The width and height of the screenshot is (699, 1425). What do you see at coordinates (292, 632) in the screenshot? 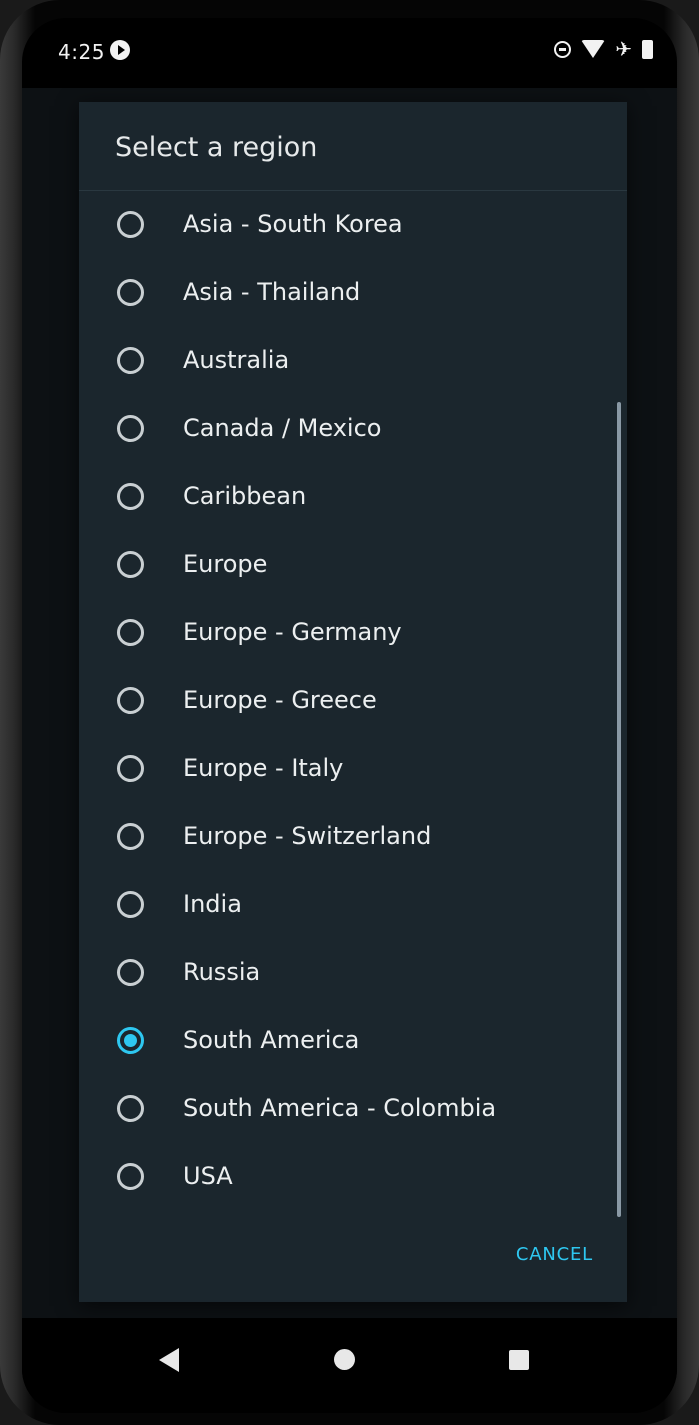
I see `region-option-label: Europe - Germany` at bounding box center [292, 632].